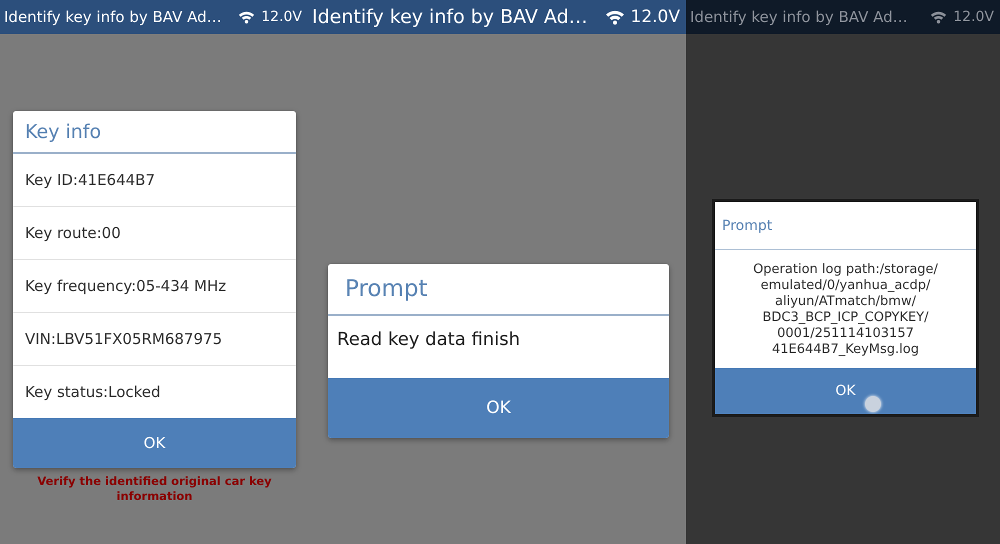 Image resolution: width=1000 pixels, height=544 pixels. Describe the element at coordinates (154, 132) in the screenshot. I see `dialog-title: Key info` at that location.